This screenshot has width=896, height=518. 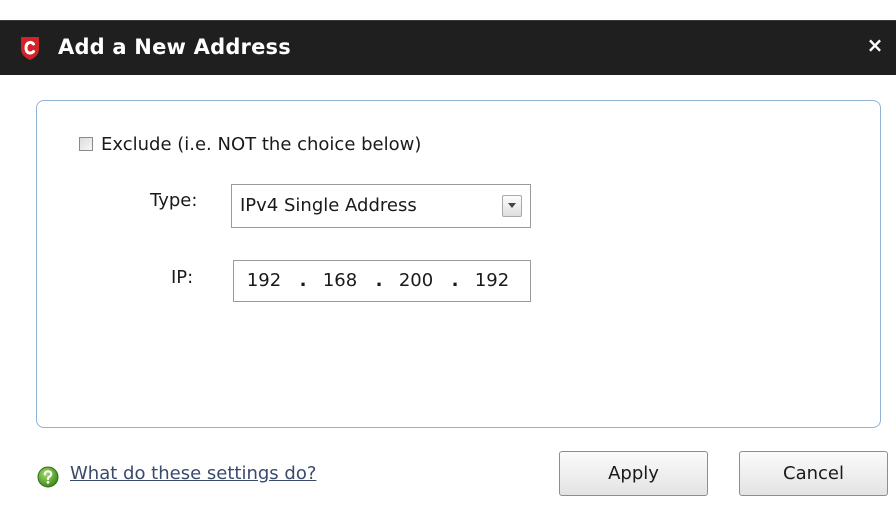 What do you see at coordinates (512, 206) in the screenshot?
I see `chevron-down-icon` at bounding box center [512, 206].